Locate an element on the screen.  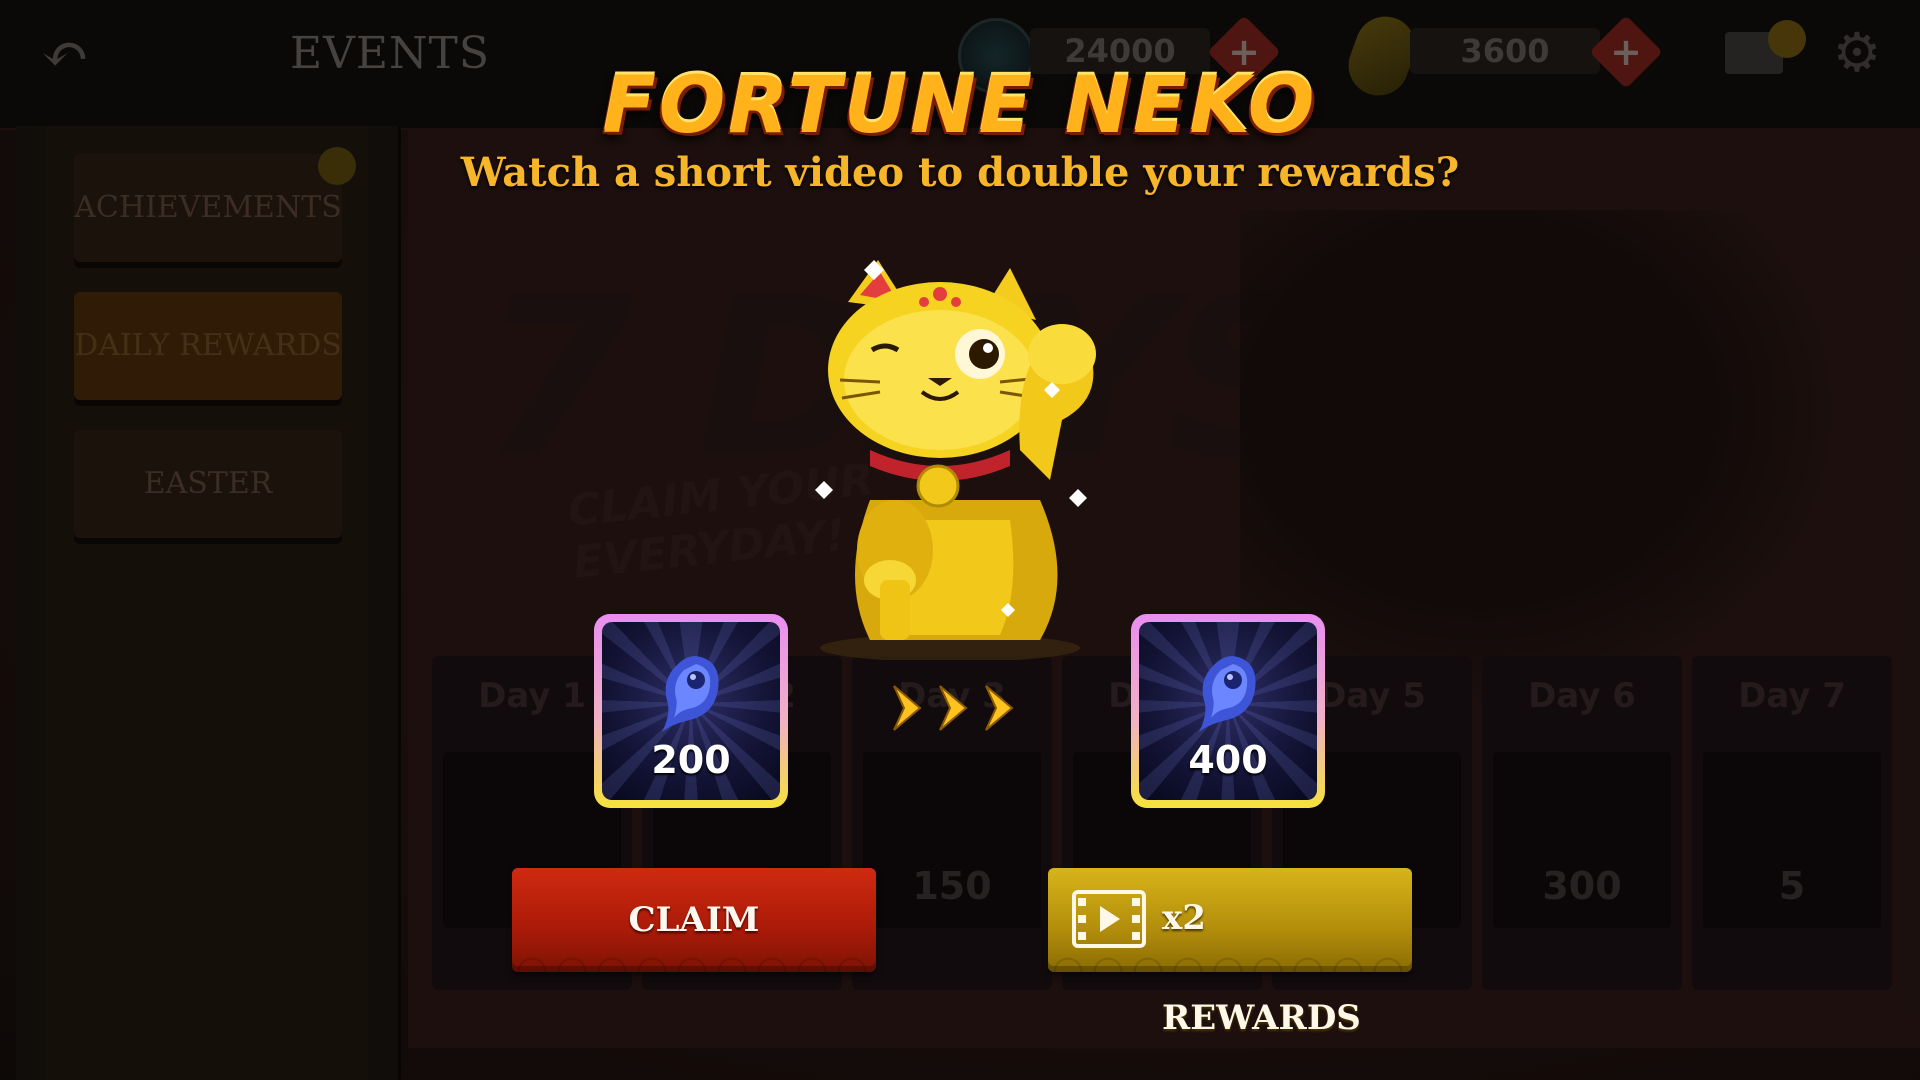
triple-chevron-right-icon is located at coordinates (953, 708).